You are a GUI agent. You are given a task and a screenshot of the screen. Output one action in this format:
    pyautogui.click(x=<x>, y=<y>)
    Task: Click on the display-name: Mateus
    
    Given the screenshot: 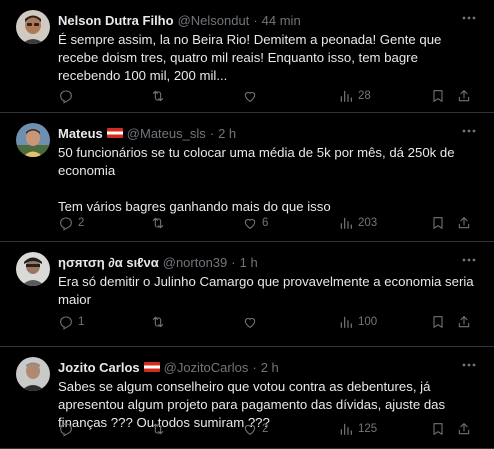 What is the action you would take?
    pyautogui.click(x=80, y=133)
    